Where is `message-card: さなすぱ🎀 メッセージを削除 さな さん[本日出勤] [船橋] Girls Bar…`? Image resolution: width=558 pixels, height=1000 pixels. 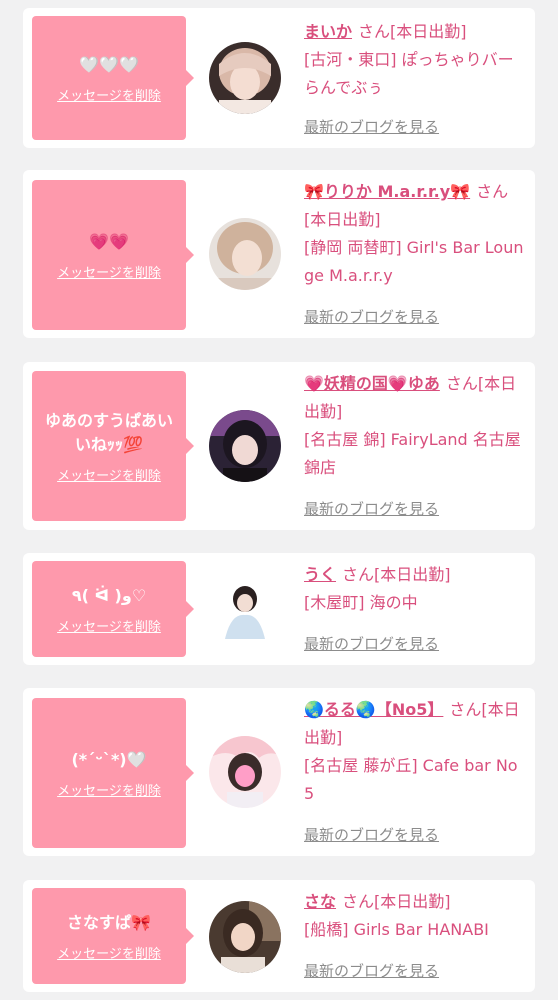 message-card: さなすぱ🎀 メッセージを削除 さな さん[本日出勤] [船橋] Girls Bar… is located at coordinates (279, 936).